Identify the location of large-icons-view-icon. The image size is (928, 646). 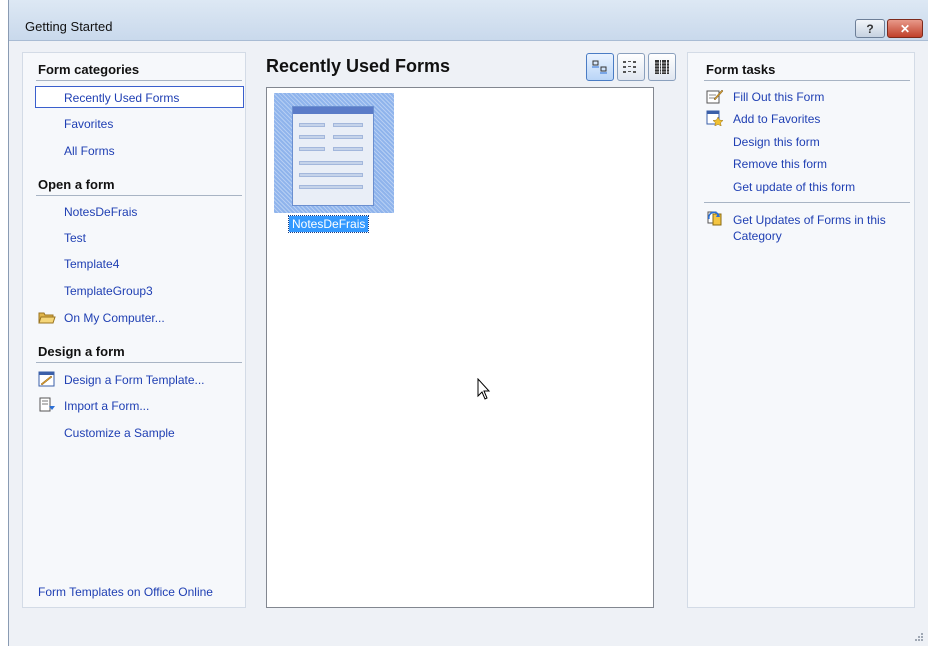
(599, 67).